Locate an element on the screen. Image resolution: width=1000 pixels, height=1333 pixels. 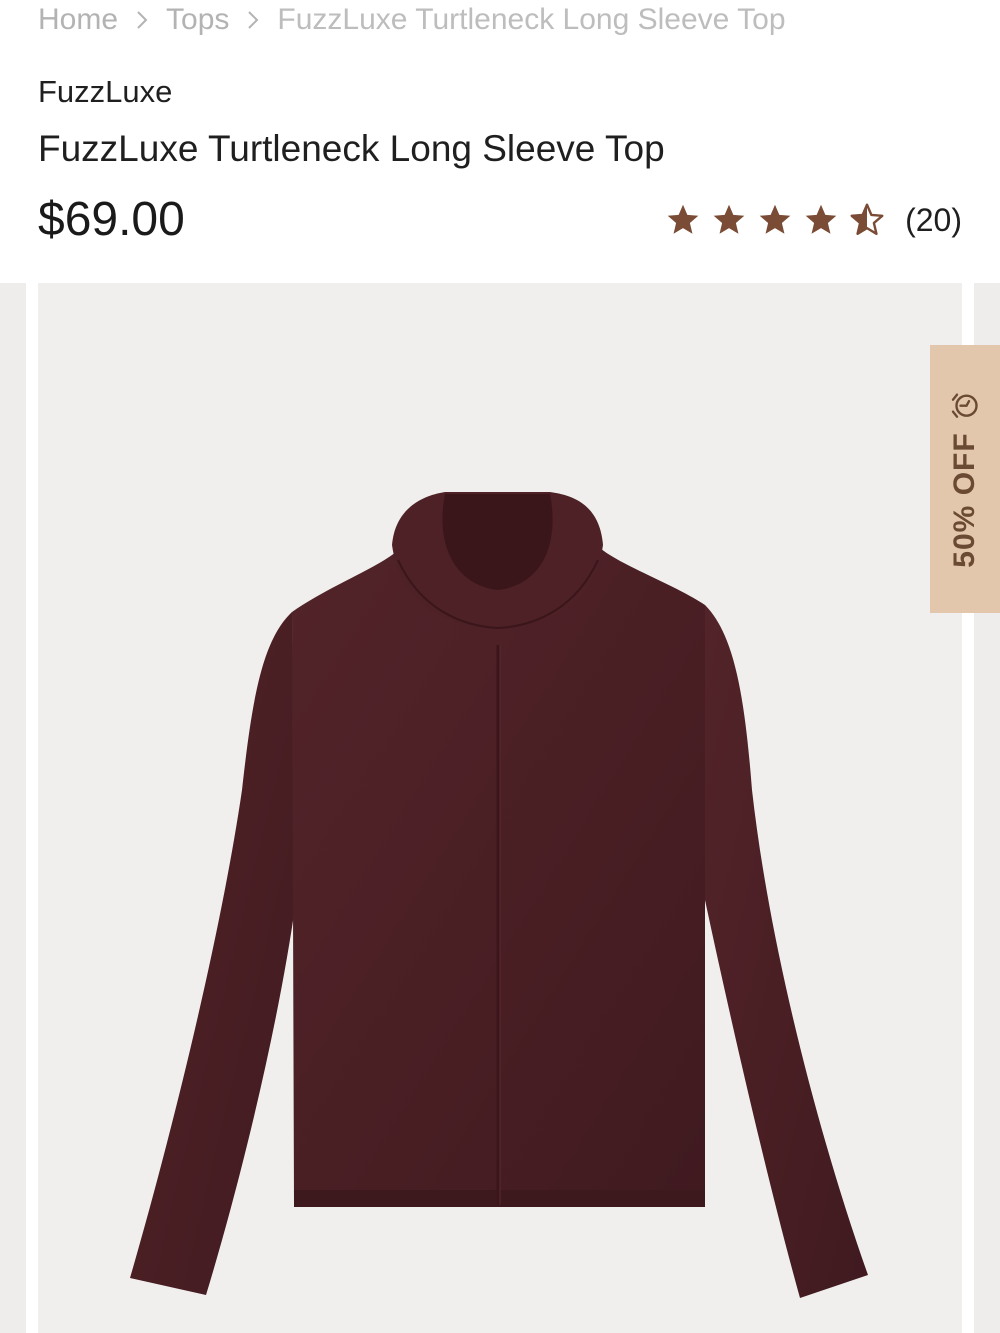
brand-link: FuzzLuxe is located at coordinates (105, 92).